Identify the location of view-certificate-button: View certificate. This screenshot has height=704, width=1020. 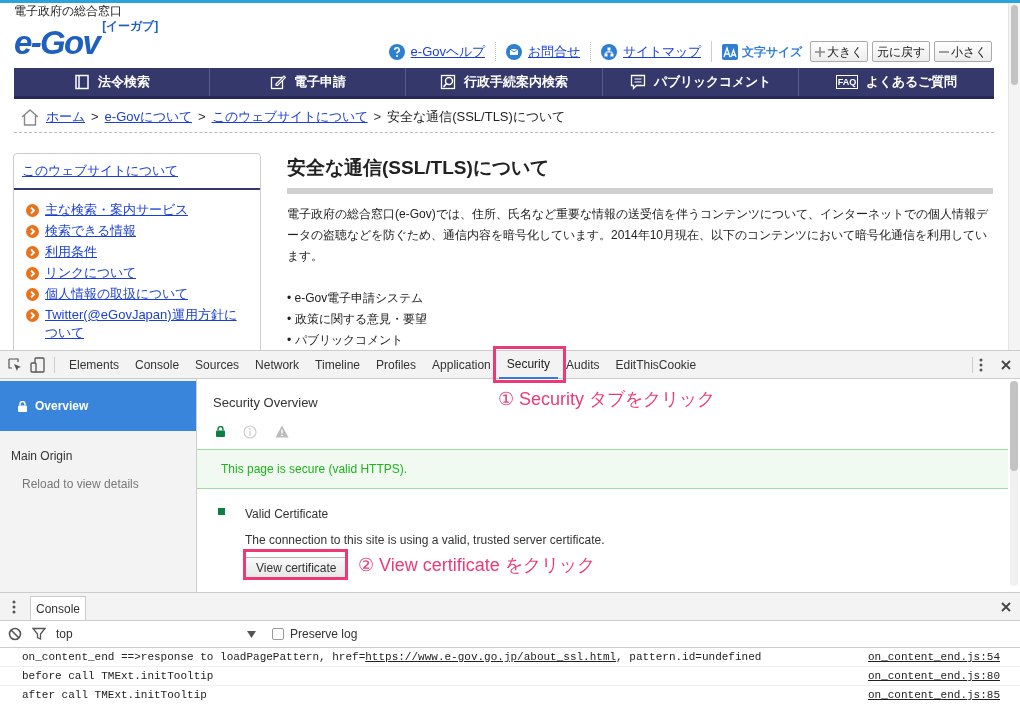
(296, 567).